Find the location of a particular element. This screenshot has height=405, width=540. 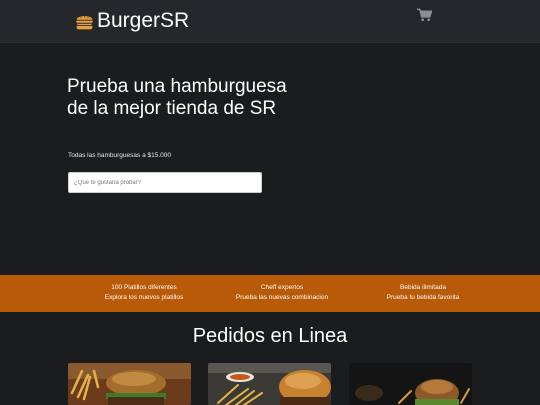

feature-subtitle: Prueba las nuevas combinacion is located at coordinates (282, 297).